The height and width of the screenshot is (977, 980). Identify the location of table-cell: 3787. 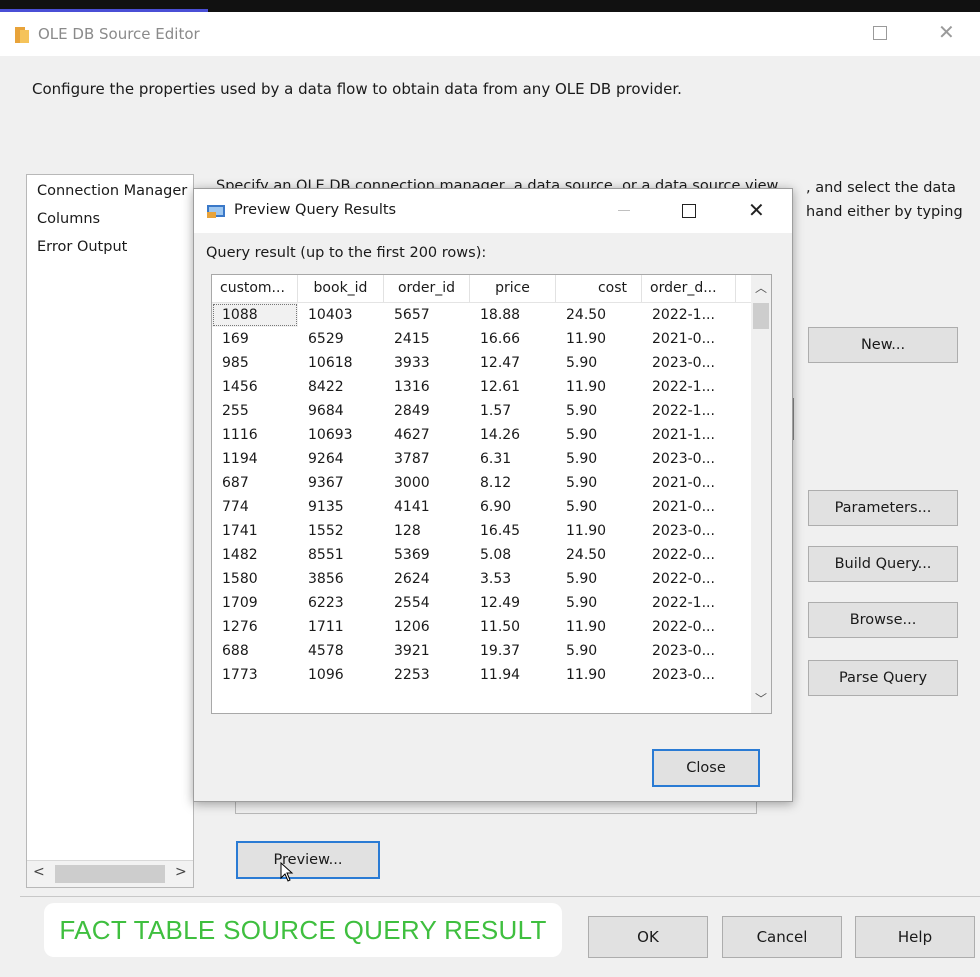
(427, 459).